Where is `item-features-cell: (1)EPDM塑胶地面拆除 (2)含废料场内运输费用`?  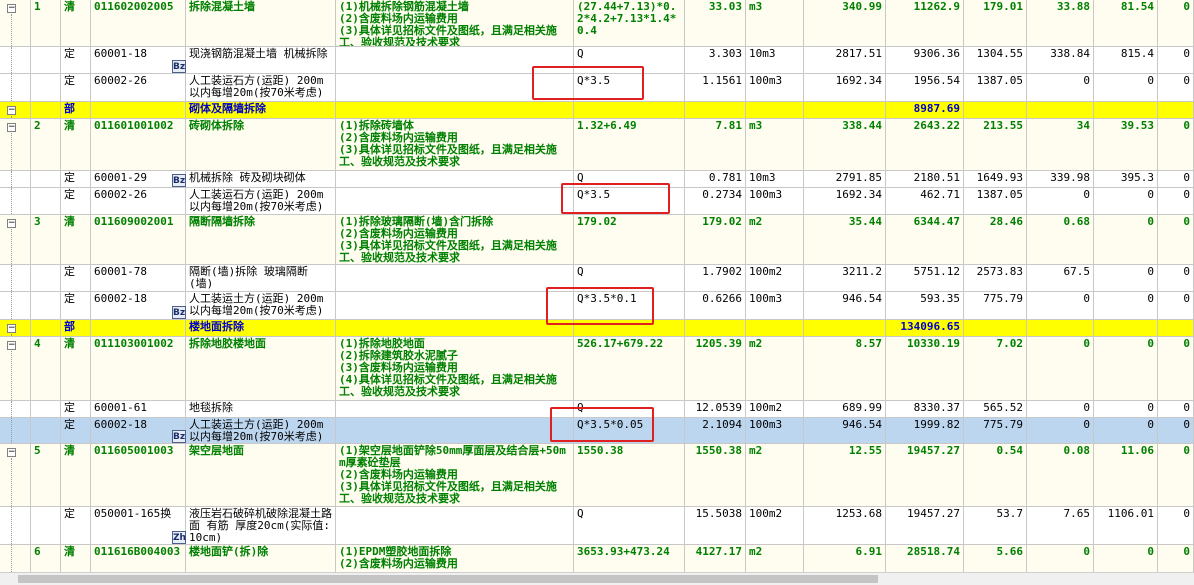 item-features-cell: (1)EPDM塑胶地面拆除 (2)含废料场内运输费用 is located at coordinates (455, 560).